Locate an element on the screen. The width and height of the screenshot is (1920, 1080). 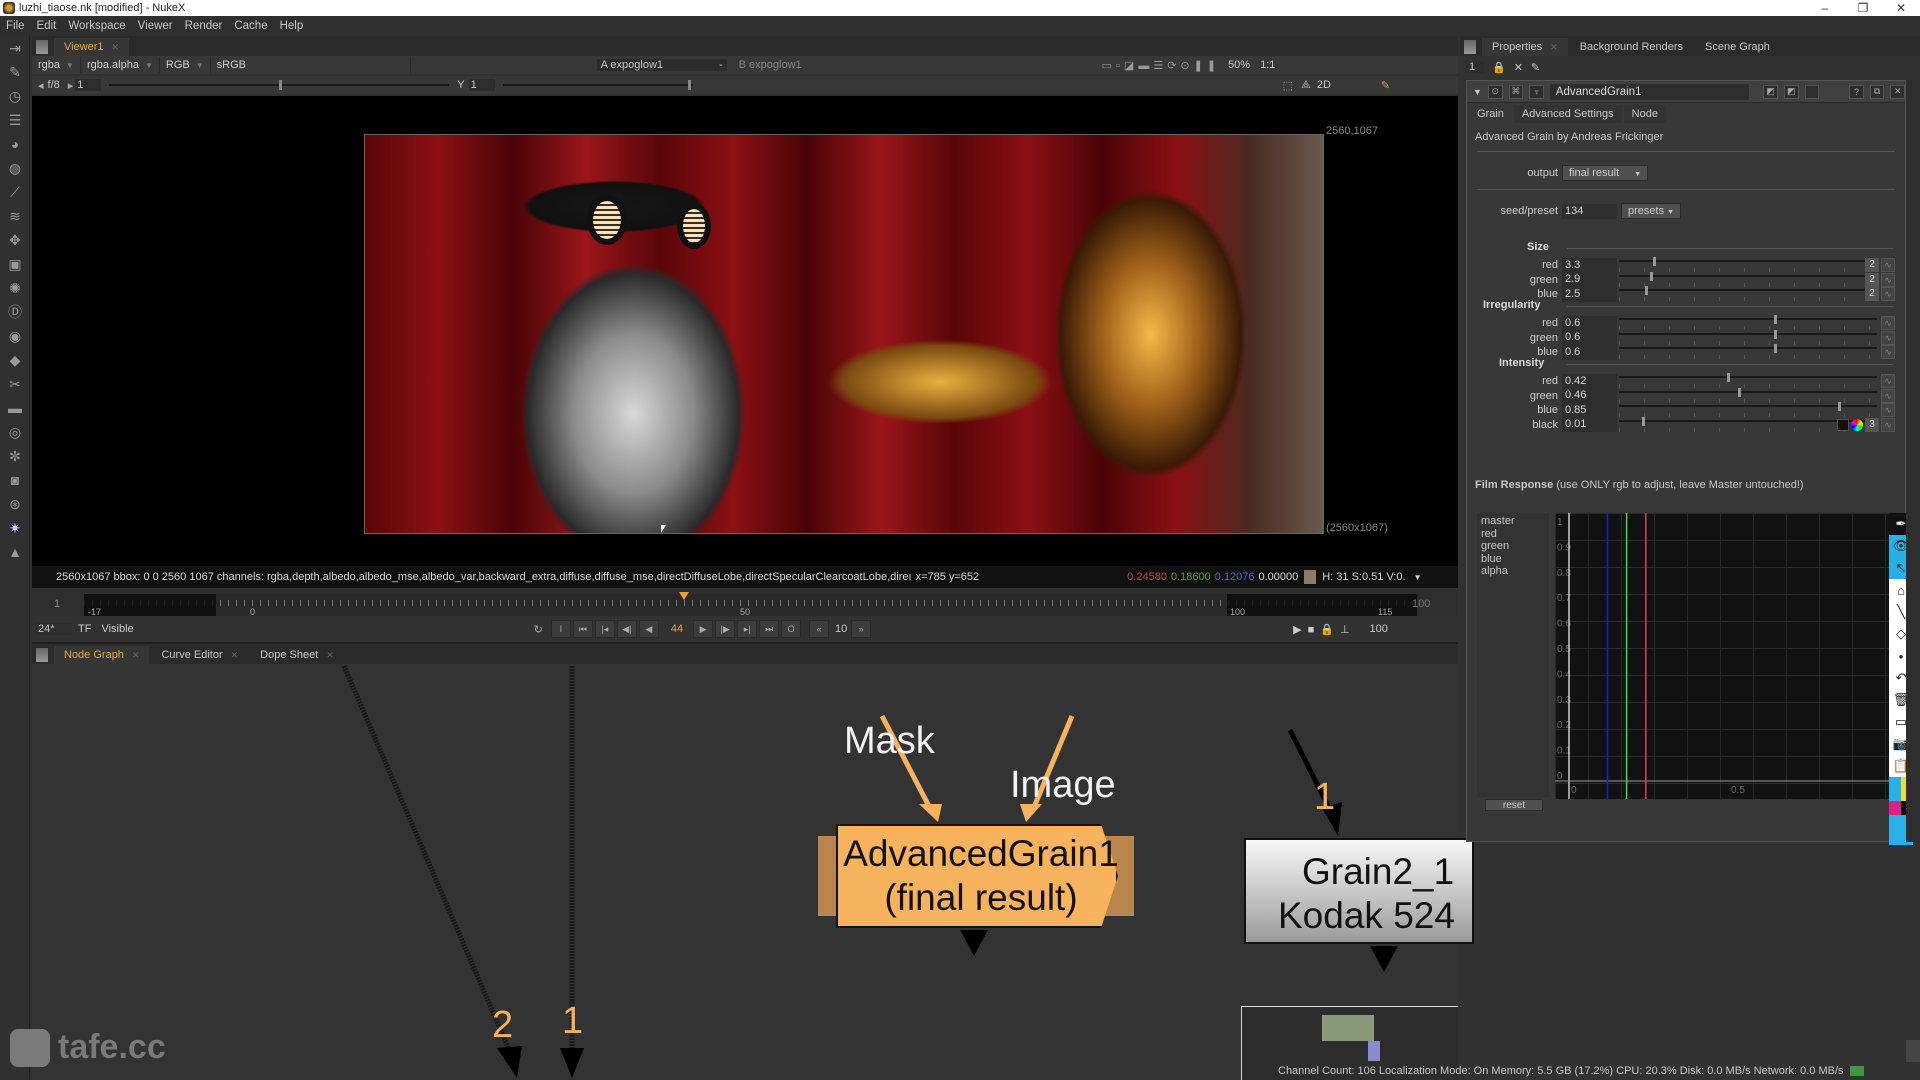
views-icon: ◉ is located at coordinates (15, 336).